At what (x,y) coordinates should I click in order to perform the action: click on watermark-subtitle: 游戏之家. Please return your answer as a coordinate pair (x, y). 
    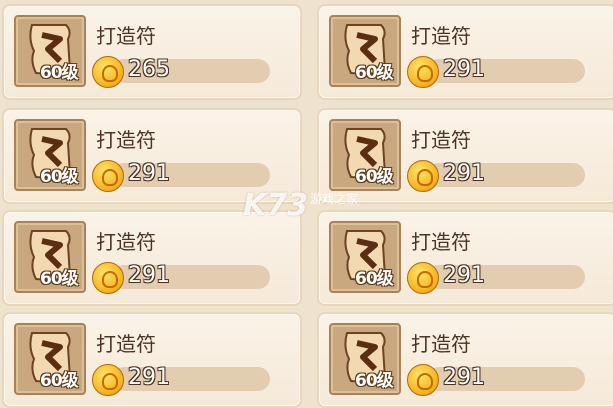
    Looking at the image, I should click on (334, 199).